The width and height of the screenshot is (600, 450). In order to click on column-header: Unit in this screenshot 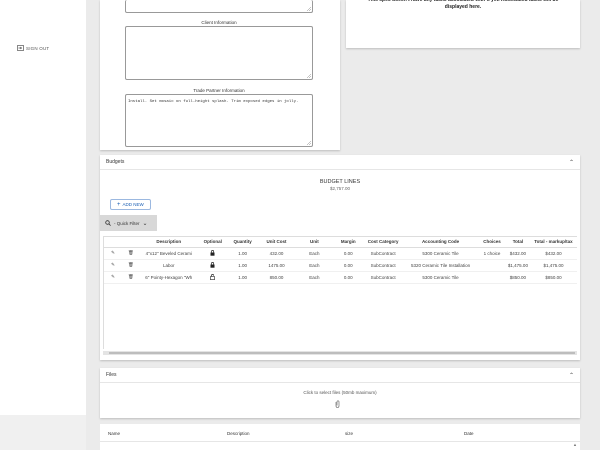, I will do `click(314, 242)`.